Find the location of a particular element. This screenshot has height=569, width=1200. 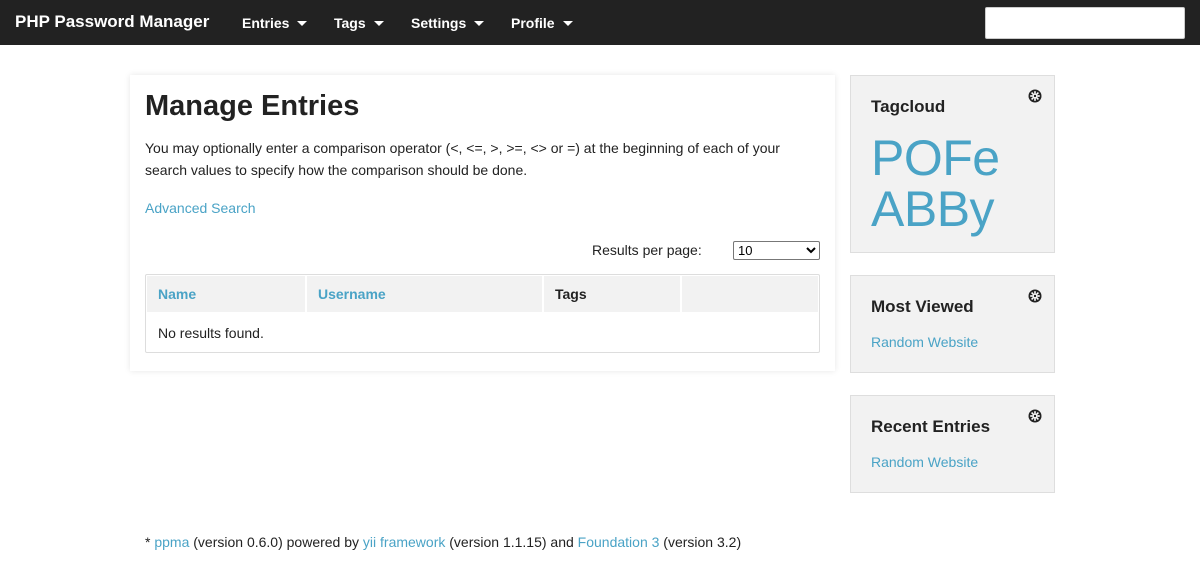

most-viewed-widget: Most Viewed Random Website is located at coordinates (952, 324).